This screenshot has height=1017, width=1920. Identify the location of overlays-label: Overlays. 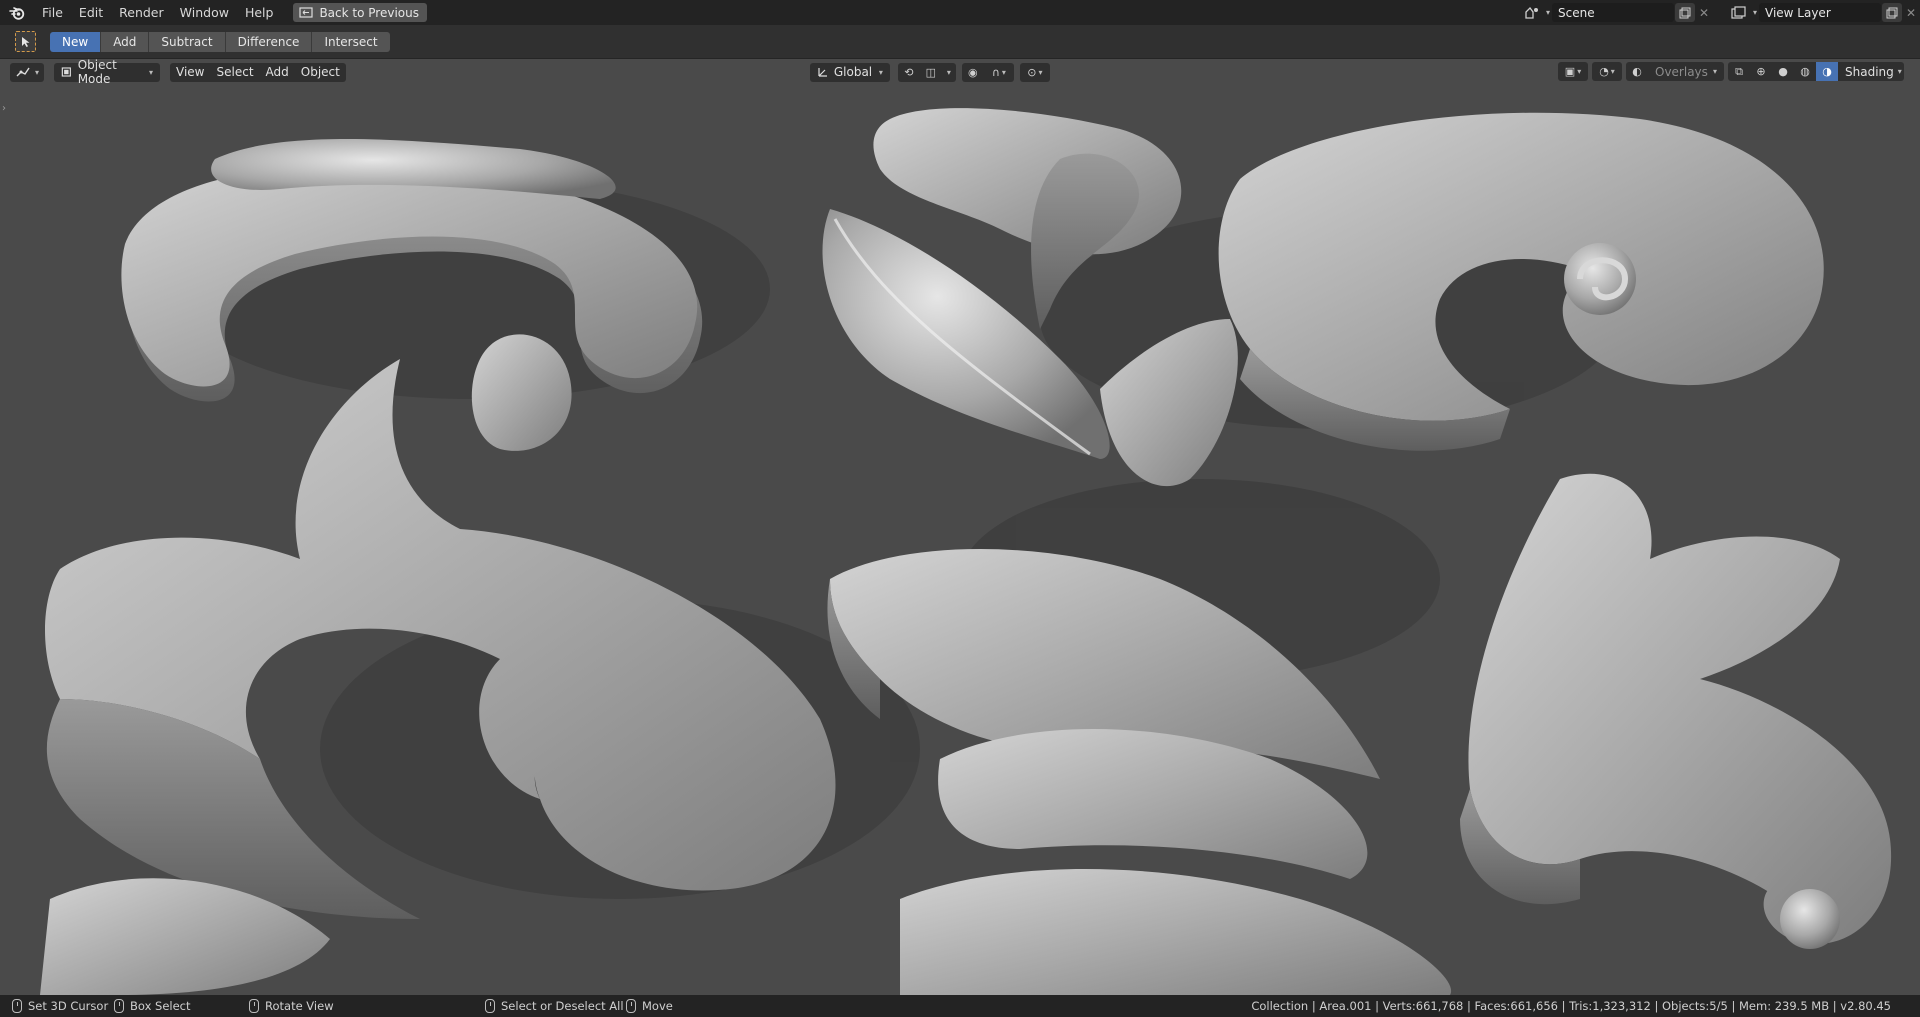
(1681, 71).